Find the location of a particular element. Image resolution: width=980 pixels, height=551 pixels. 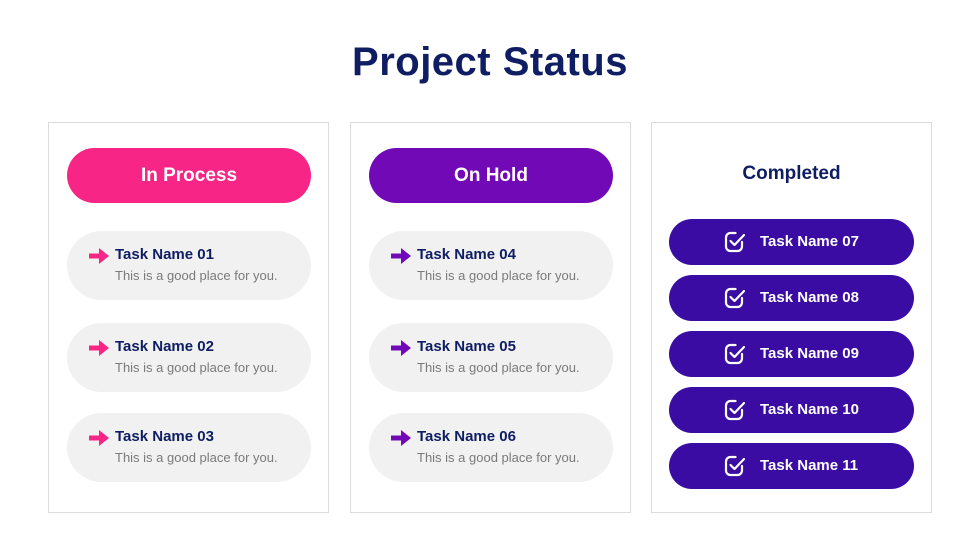

task-name: Task Name 06 is located at coordinates (466, 436).